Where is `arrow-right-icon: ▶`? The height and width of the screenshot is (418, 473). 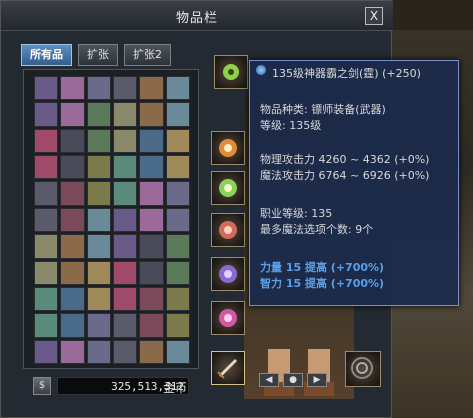 arrow-right-icon: ▶ is located at coordinates (317, 380).